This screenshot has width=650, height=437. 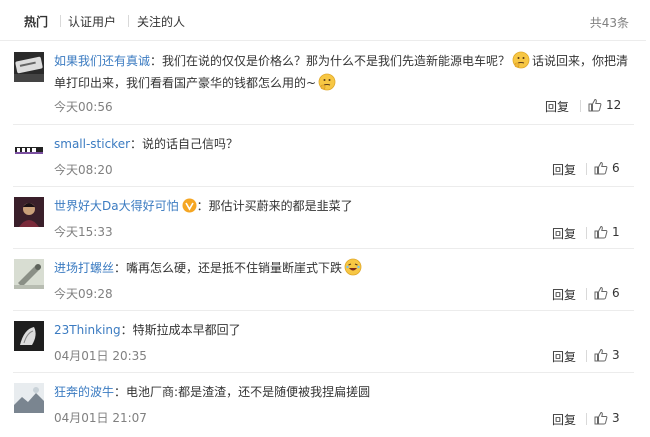 I want to click on comment-username: 世界好大Da大得好可怕, so click(x=116, y=206).